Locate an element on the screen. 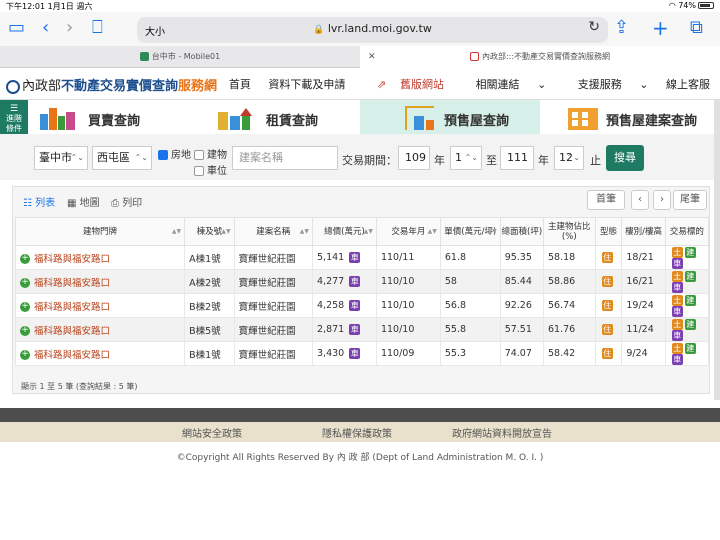  prev-page-button: ‹ is located at coordinates (640, 200).